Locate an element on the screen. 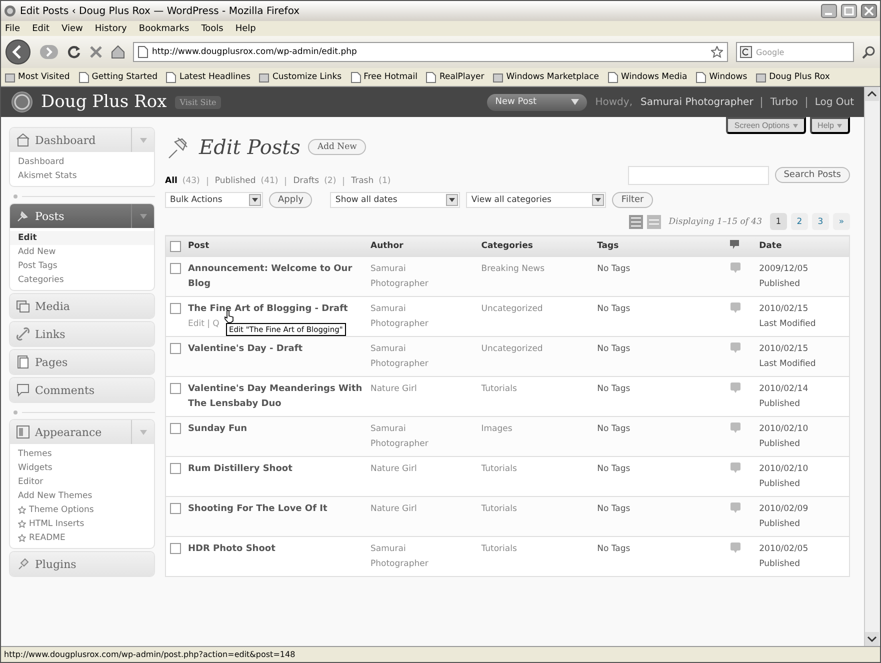  filter-link: Drafts is located at coordinates (306, 181).